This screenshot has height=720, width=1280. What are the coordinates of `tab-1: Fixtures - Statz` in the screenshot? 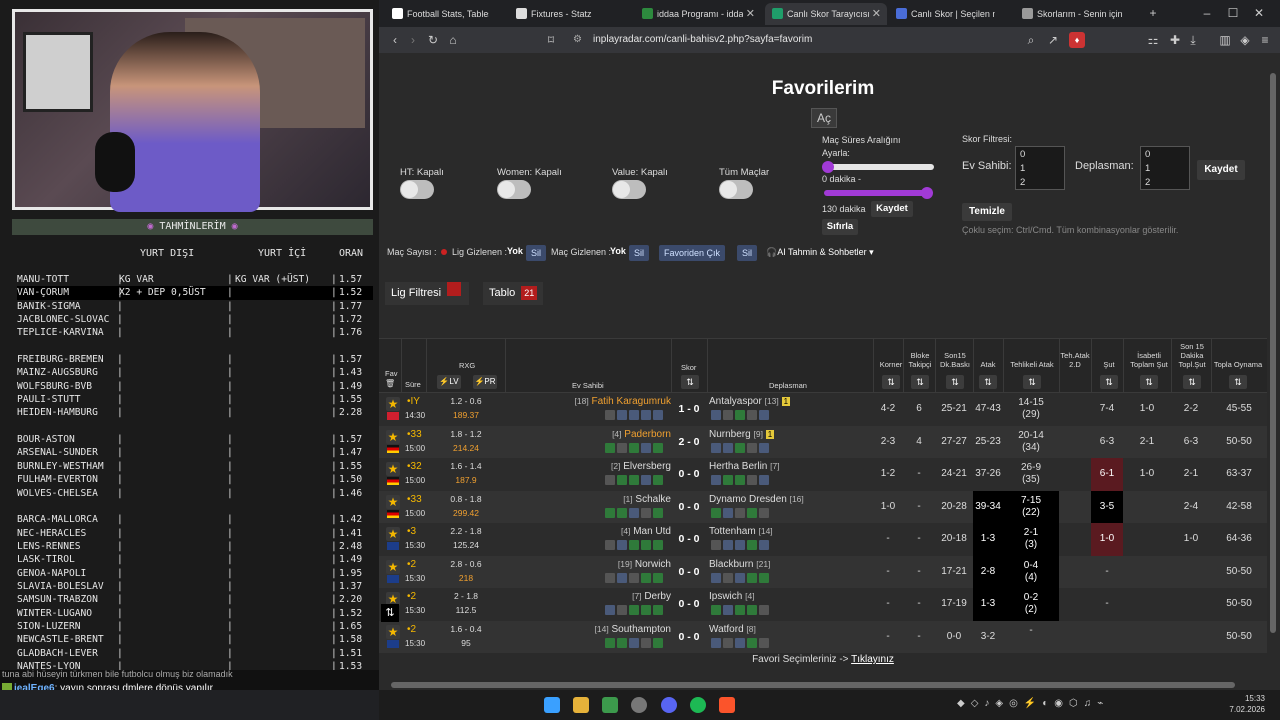 It's located at (571, 14).